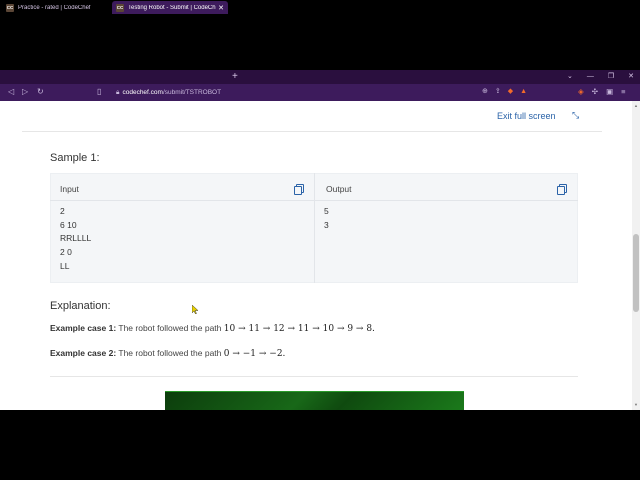 The image size is (640, 480). Describe the element at coordinates (65, 265) in the screenshot. I see `input-line: LL` at that location.